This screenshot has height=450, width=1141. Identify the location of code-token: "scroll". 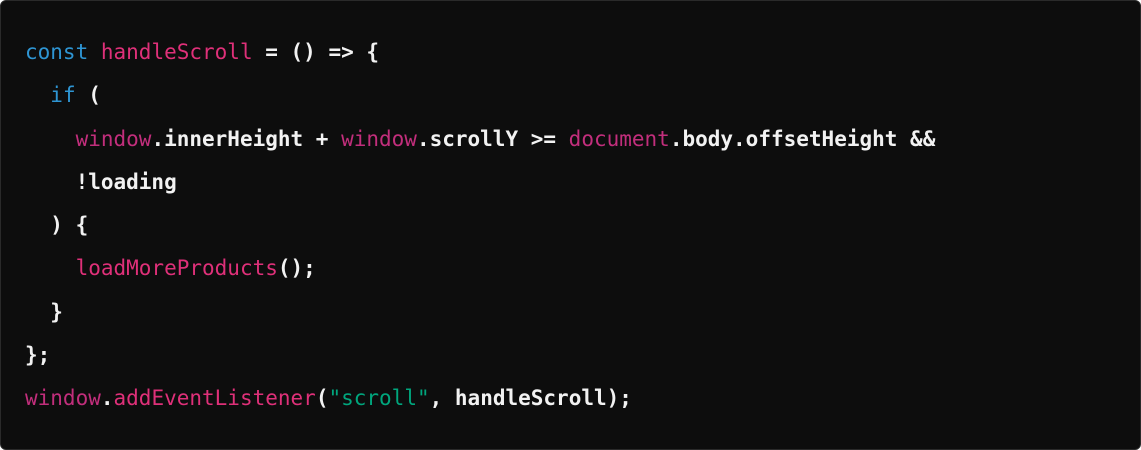
(379, 398).